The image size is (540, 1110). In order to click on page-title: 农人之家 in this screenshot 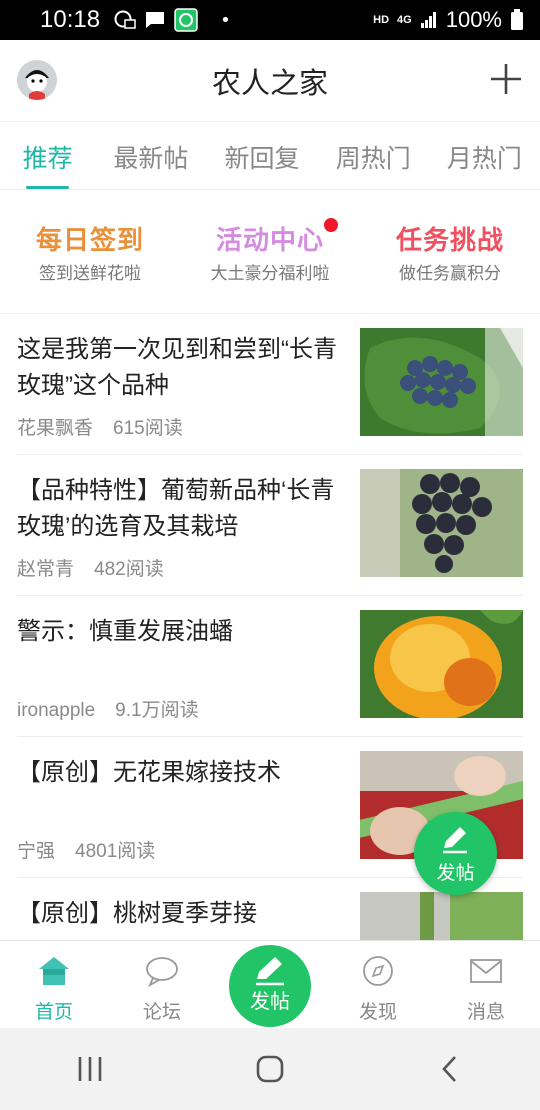, I will do `click(269, 83)`.